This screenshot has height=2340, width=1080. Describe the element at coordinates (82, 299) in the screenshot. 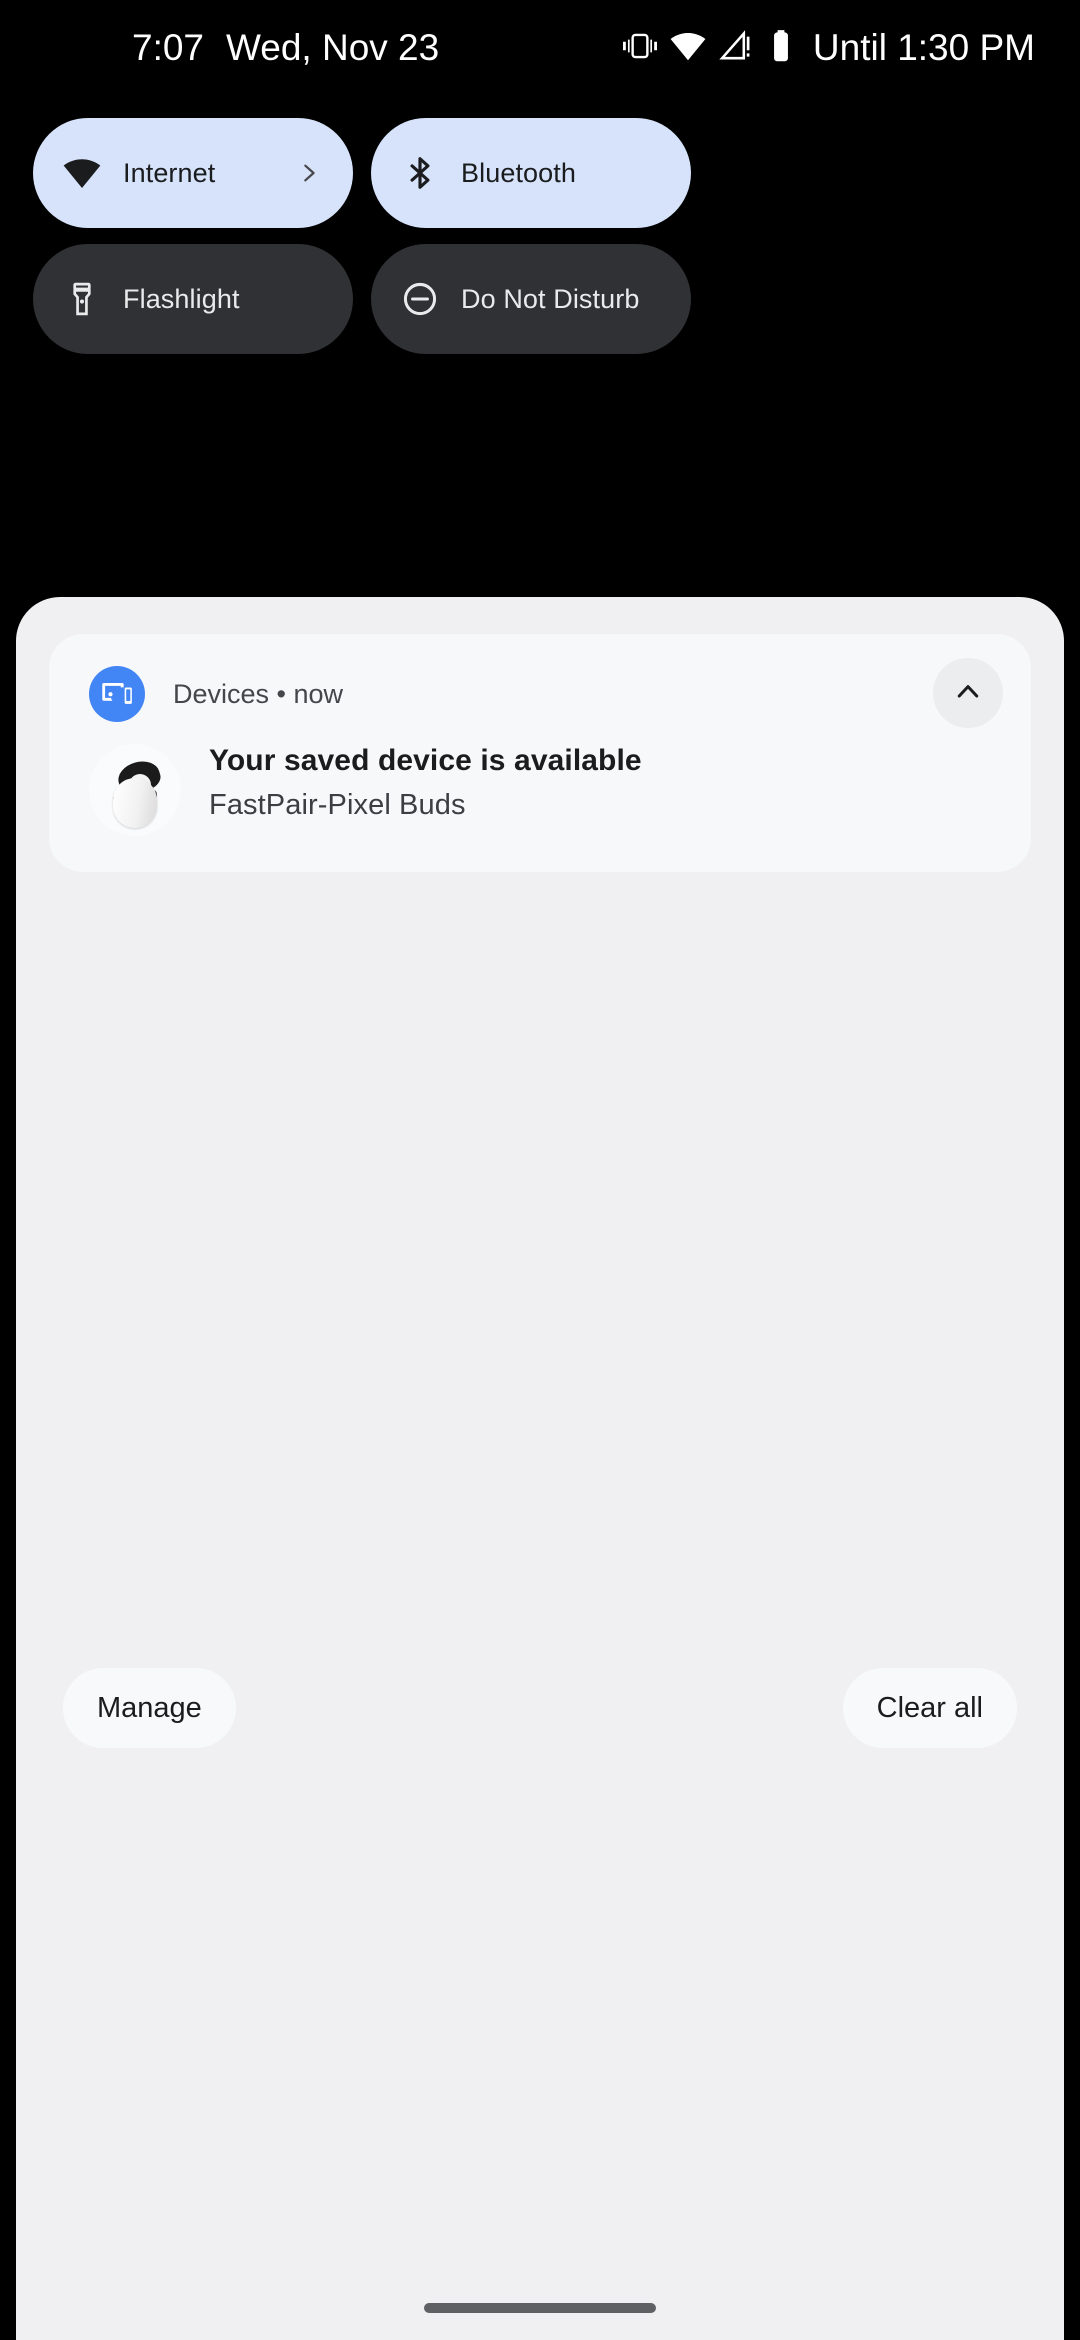

I see `flashlight-icon` at that location.